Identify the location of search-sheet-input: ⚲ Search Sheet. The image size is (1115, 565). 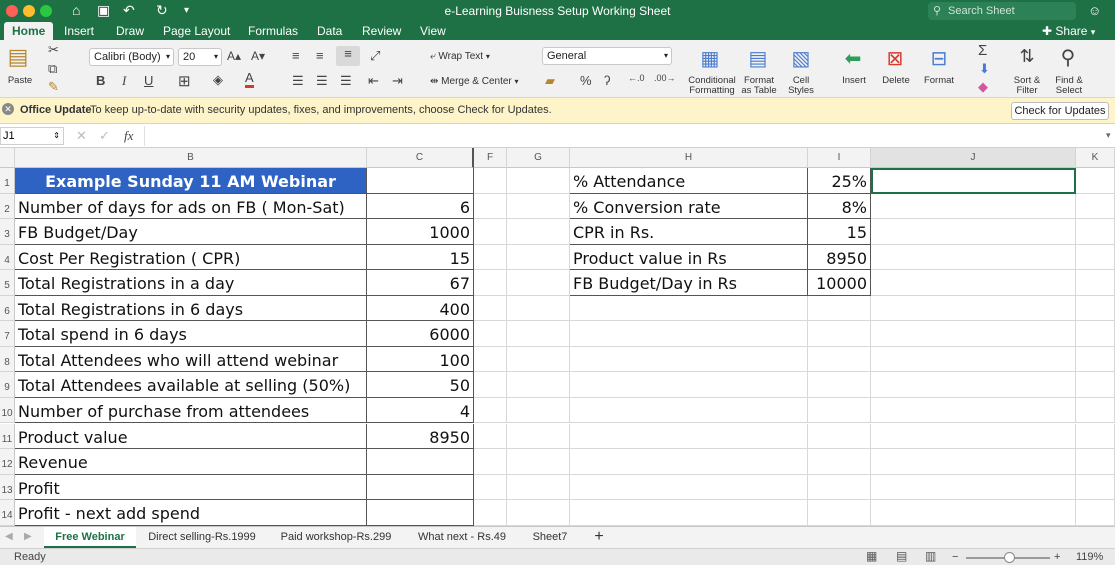
(1002, 11).